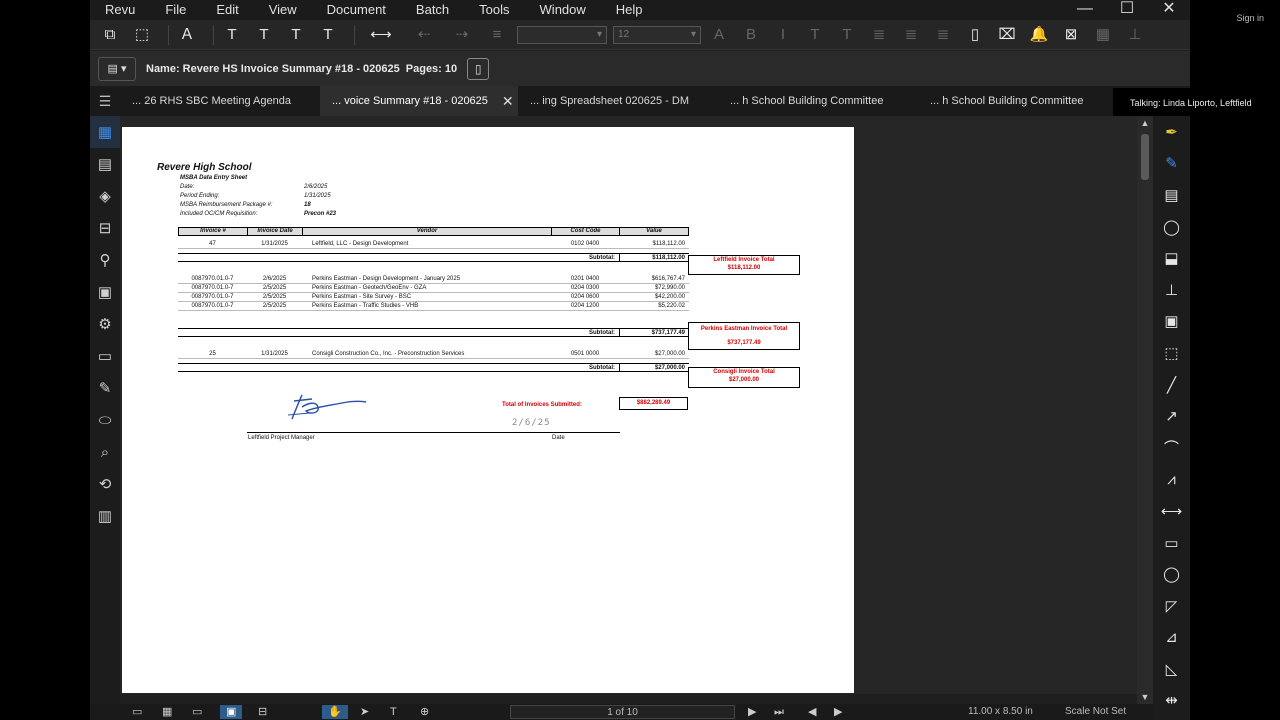 Image resolution: width=1280 pixels, height=720 pixels. What do you see at coordinates (838, 712) in the screenshot?
I see `forward-icon: ▶` at bounding box center [838, 712].